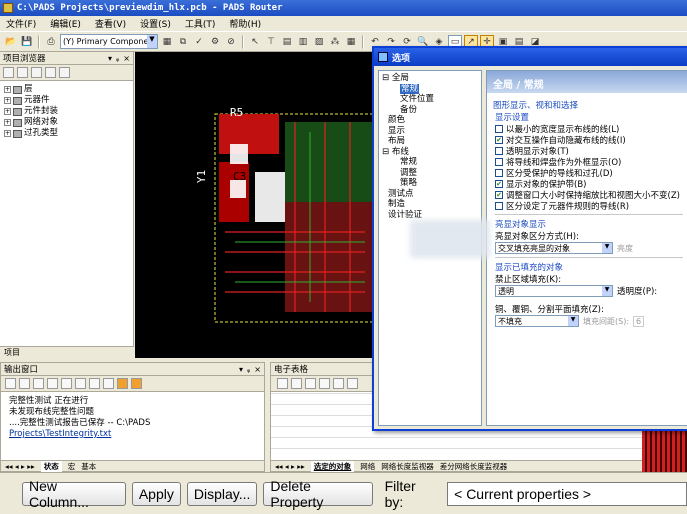 The image size is (687, 514). Describe the element at coordinates (8, 72) in the screenshot. I see `expand-icon` at that location.